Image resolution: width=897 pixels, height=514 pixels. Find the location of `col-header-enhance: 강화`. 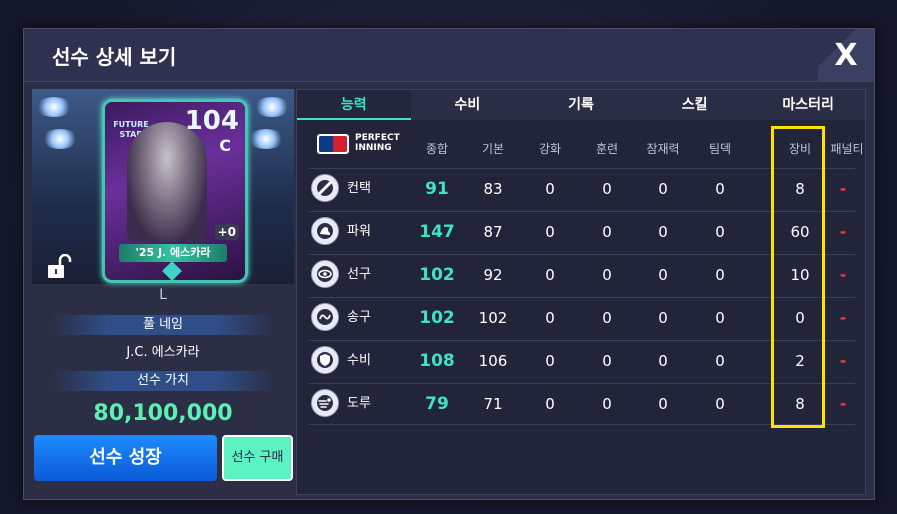

col-header-enhance: 강화 is located at coordinates (550, 149).